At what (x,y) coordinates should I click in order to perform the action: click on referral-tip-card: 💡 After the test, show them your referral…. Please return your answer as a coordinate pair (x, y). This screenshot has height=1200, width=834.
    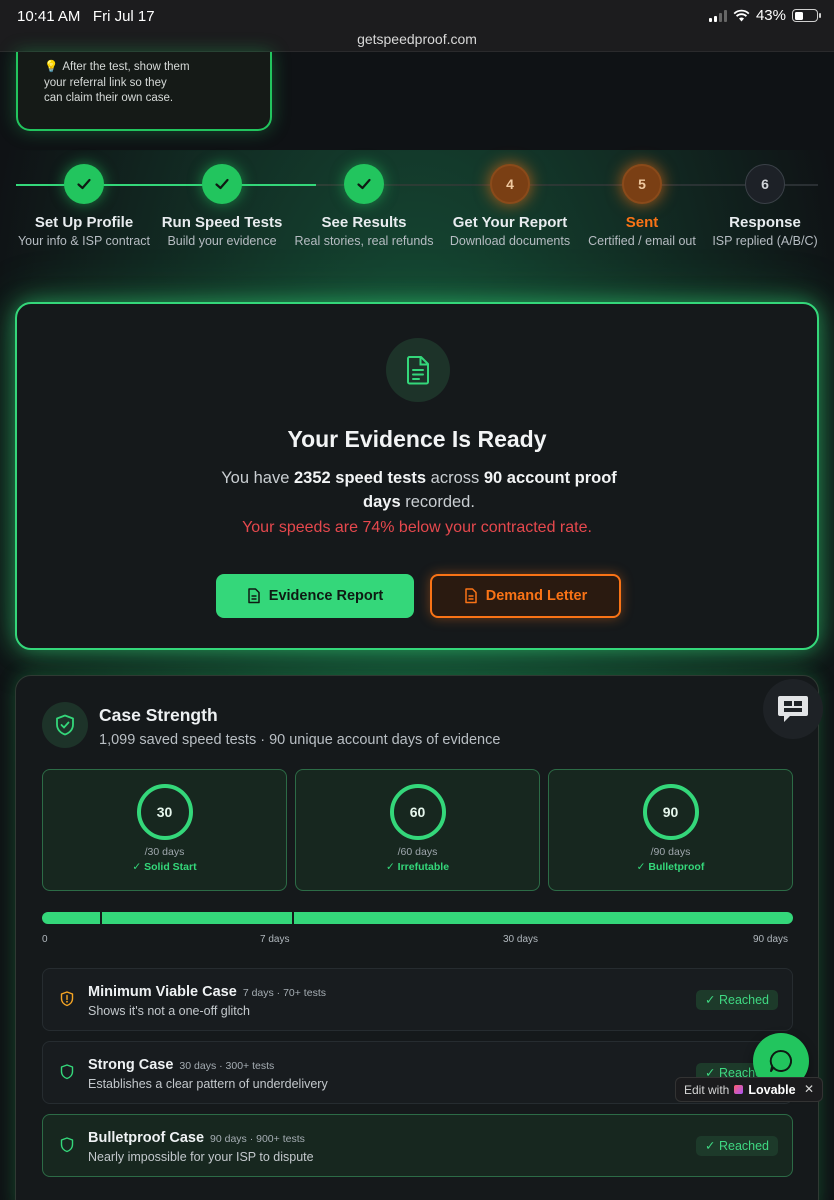
    Looking at the image, I should click on (144, 91).